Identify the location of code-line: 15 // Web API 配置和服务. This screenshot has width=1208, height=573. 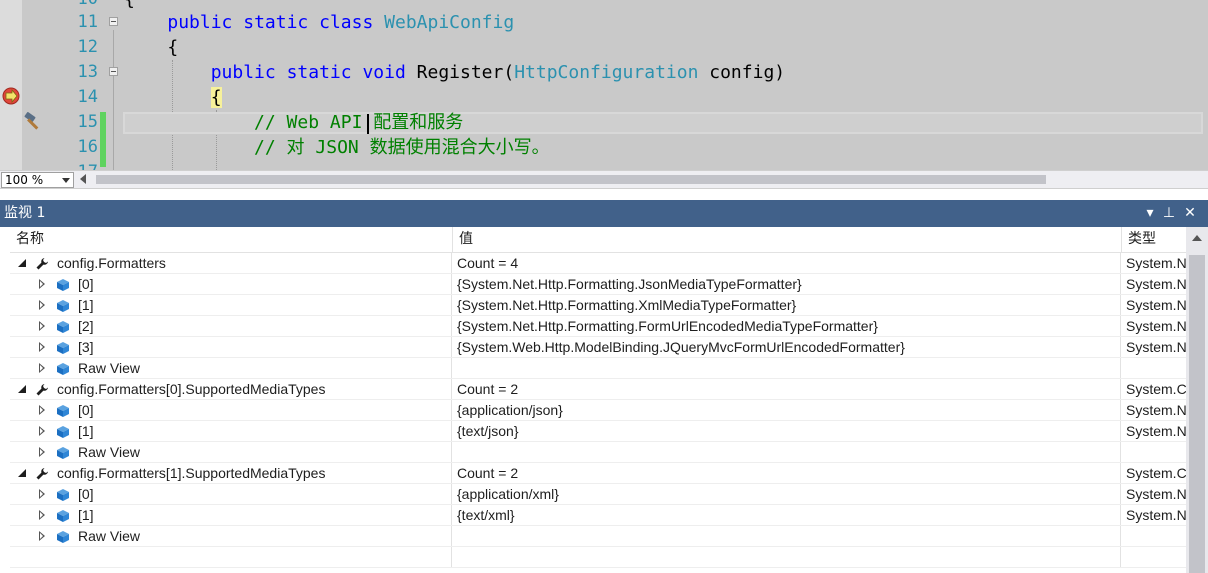
(604, 122).